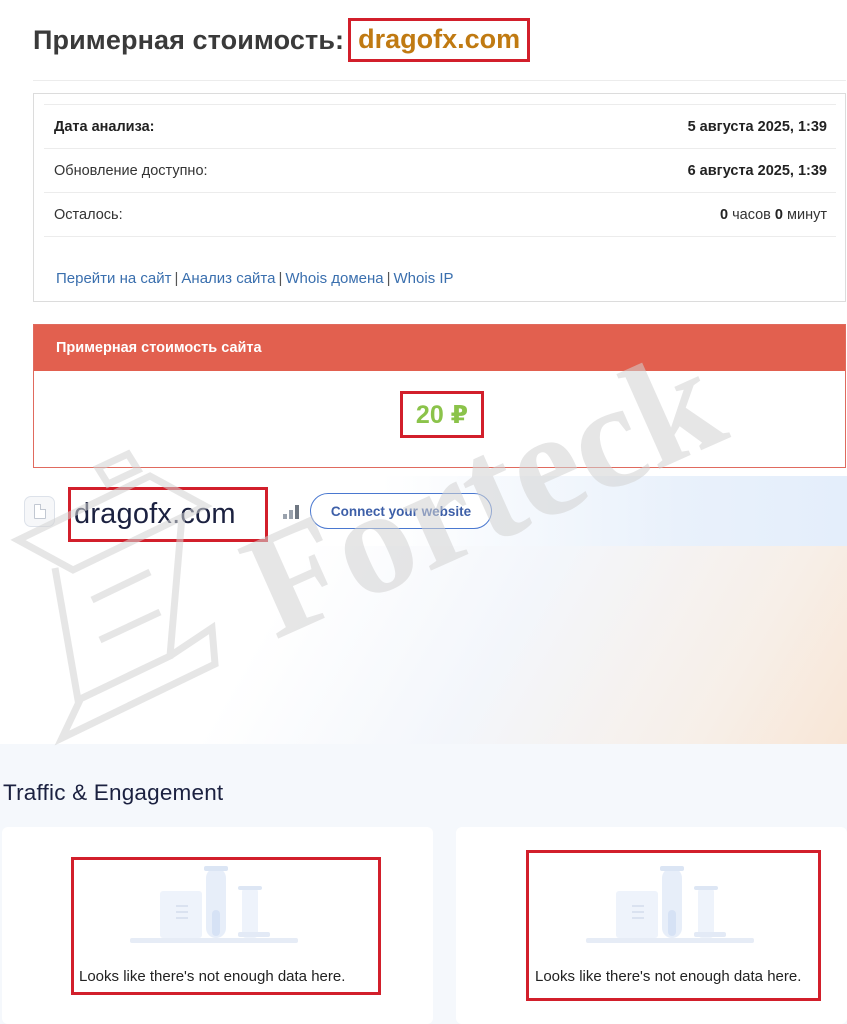  Describe the element at coordinates (439, 40) in the screenshot. I see `title-domain: dragofx.com` at that location.